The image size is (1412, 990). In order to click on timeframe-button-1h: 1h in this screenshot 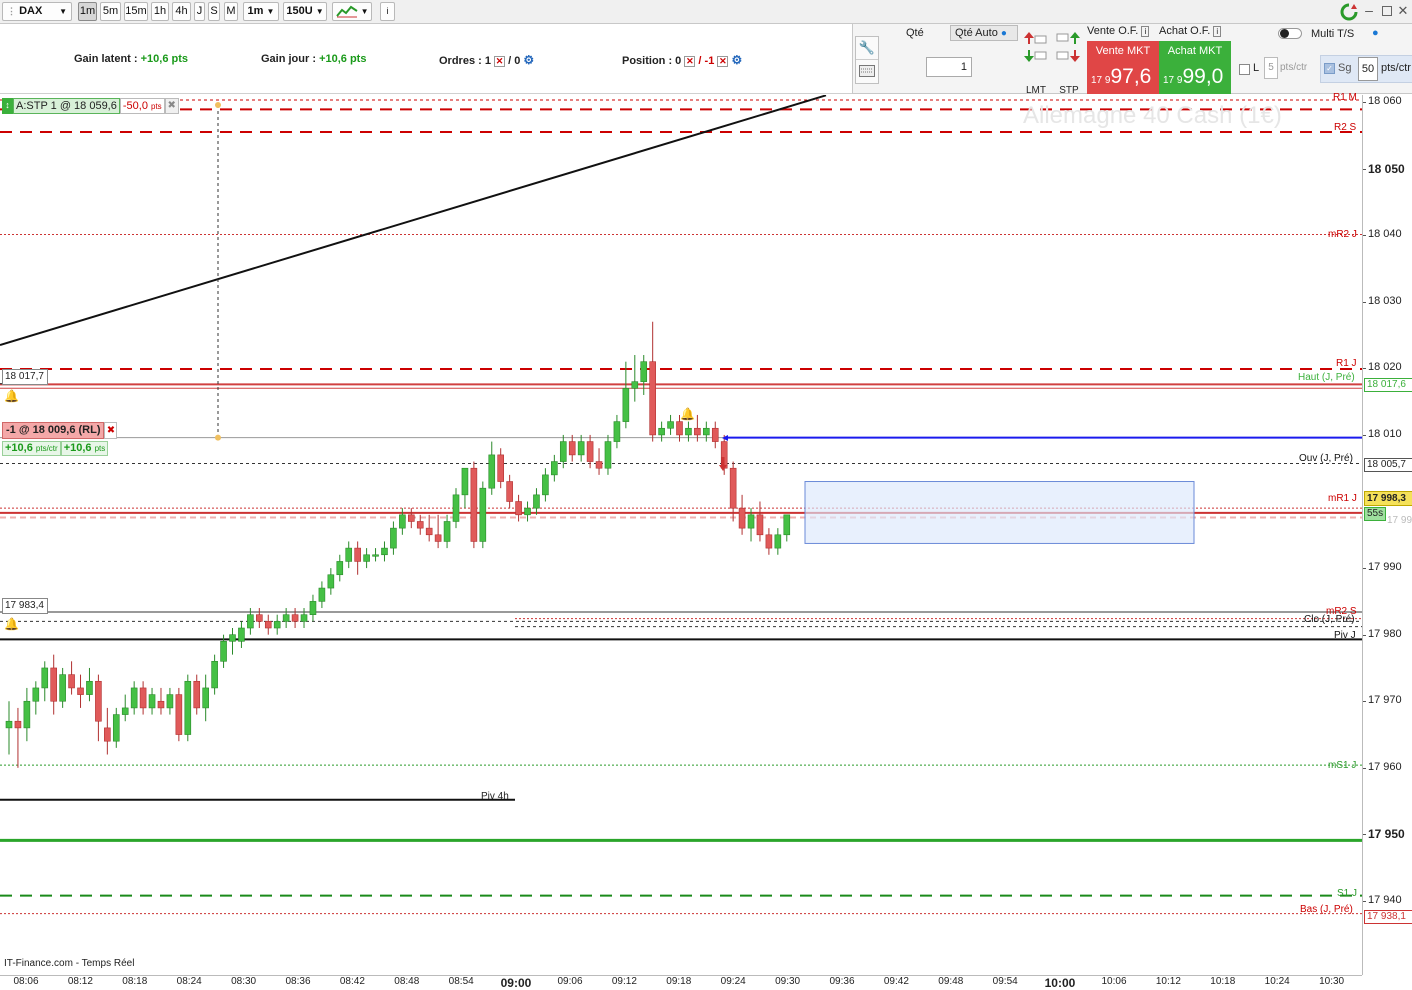, I will do `click(160, 11)`.